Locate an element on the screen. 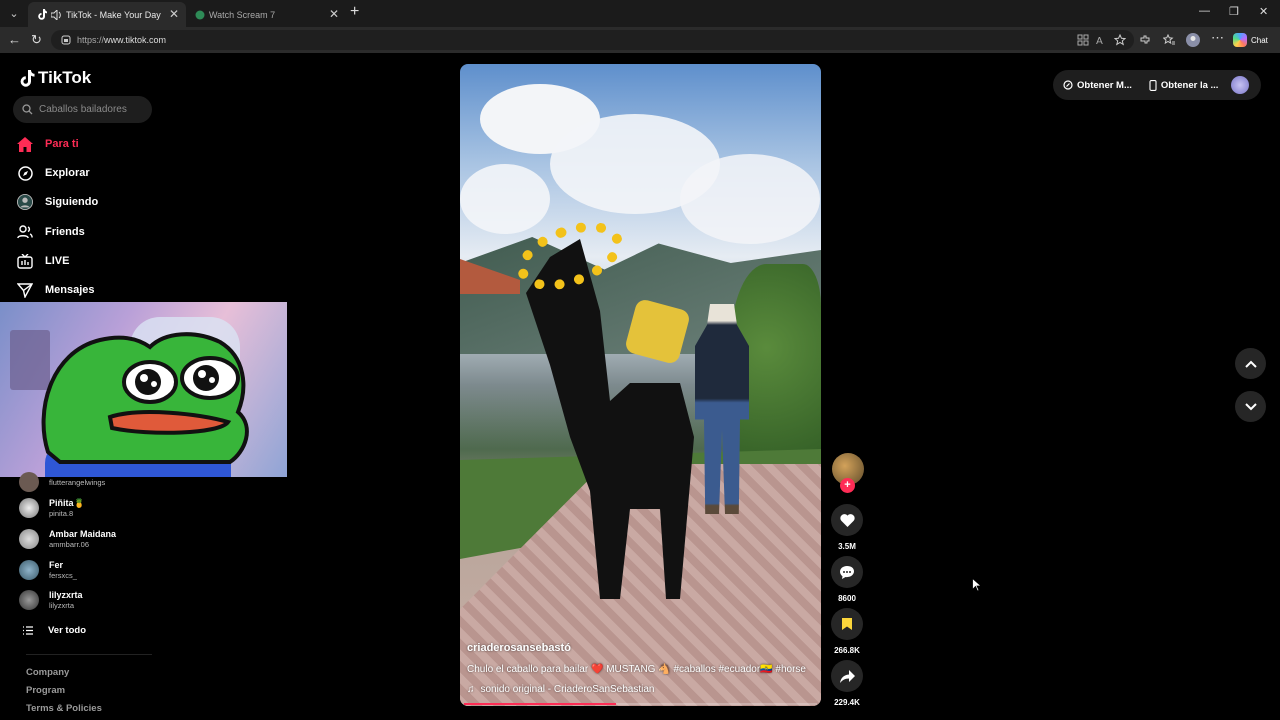 Image resolution: width=1280 pixels, height=720 pixels. browser-tab-tiktok: TikTok - Make Your Day ✕ is located at coordinates (107, 14).